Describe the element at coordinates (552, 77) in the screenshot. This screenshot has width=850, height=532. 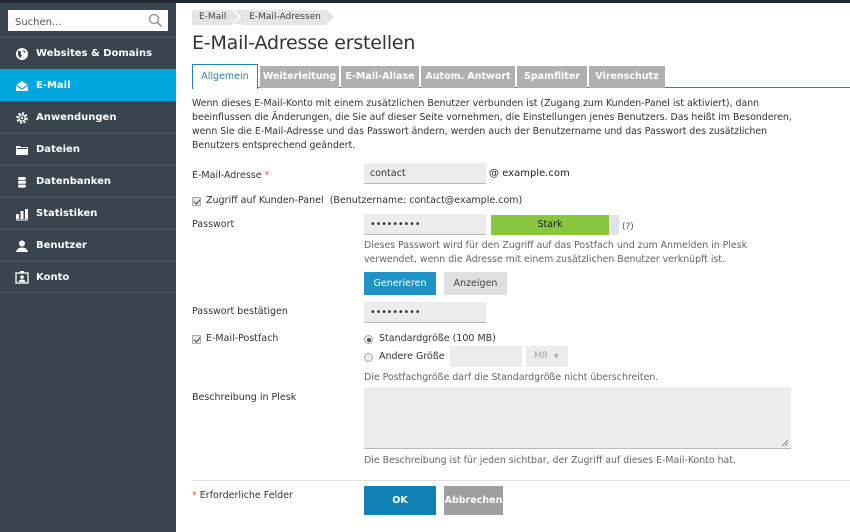
I see `tab-spamfilter: Spamfilter` at that location.